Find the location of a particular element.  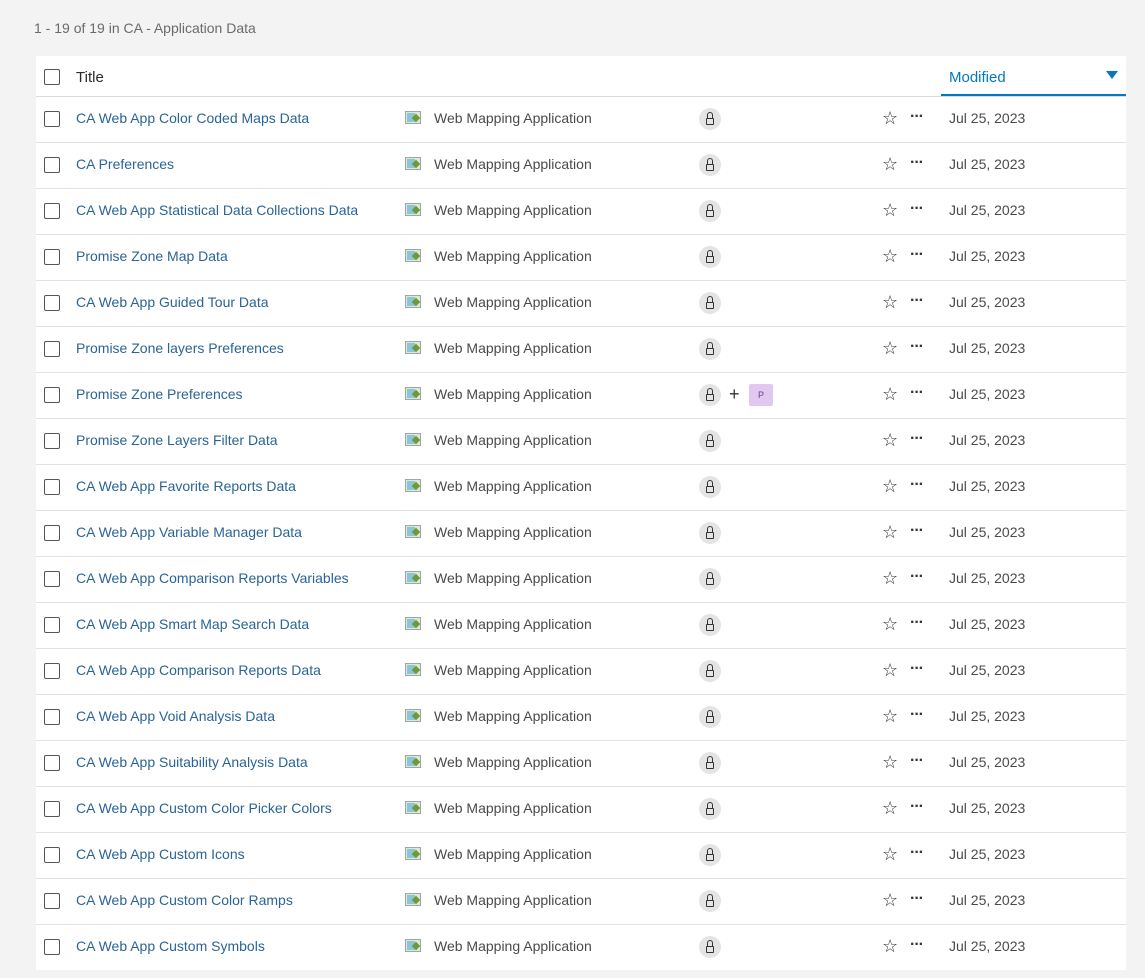

item-title-link: CA Web App Variable Manager Data is located at coordinates (189, 532).